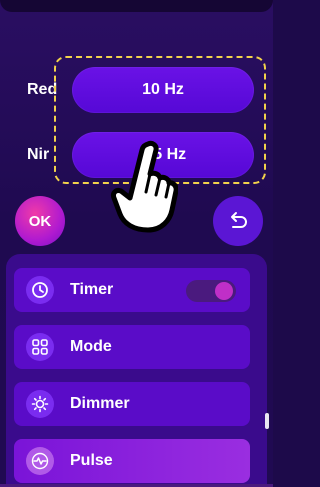 The height and width of the screenshot is (487, 320). What do you see at coordinates (40, 290) in the screenshot?
I see `clock-icon` at bounding box center [40, 290].